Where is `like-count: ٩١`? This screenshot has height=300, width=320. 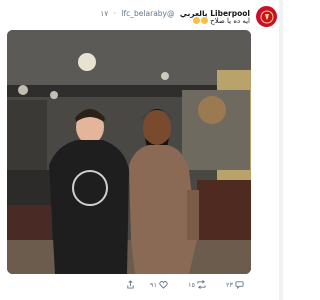 like-count: ٩١ is located at coordinates (153, 284).